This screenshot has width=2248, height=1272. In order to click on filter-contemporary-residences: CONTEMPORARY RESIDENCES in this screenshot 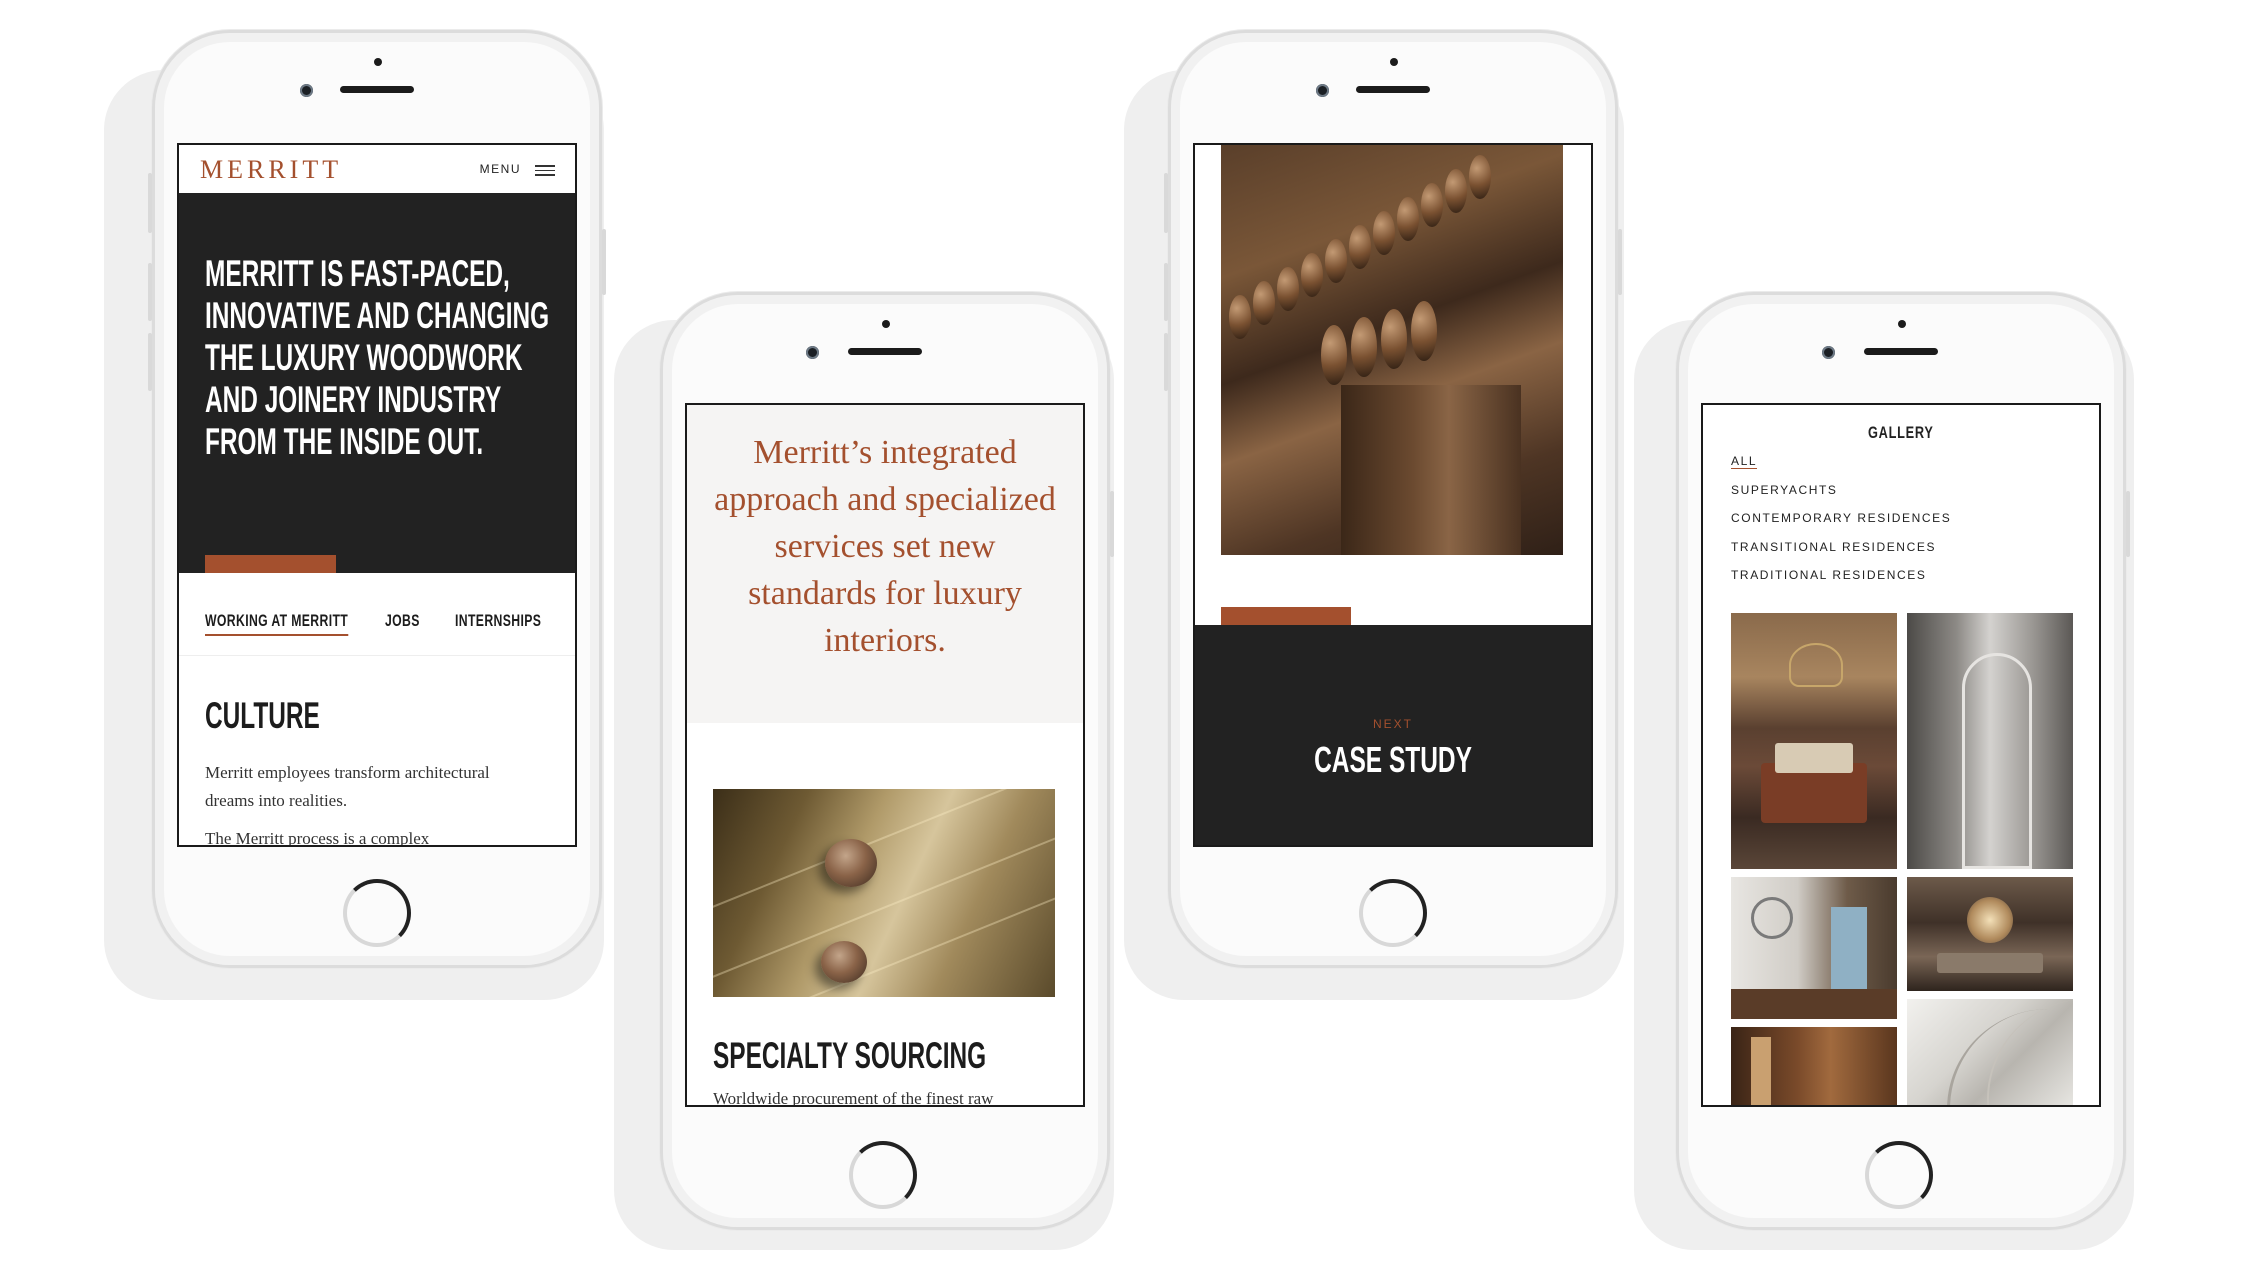, I will do `click(1841, 518)`.